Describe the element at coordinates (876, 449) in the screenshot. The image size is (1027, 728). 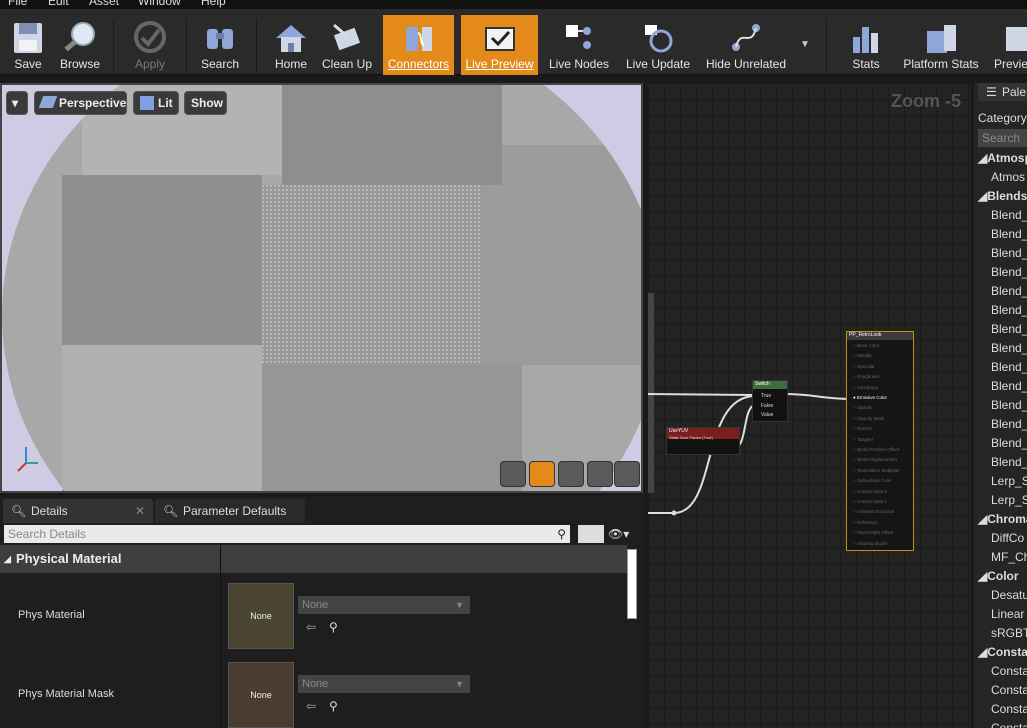
I see `result-pin: ○ World Position Offset` at that location.